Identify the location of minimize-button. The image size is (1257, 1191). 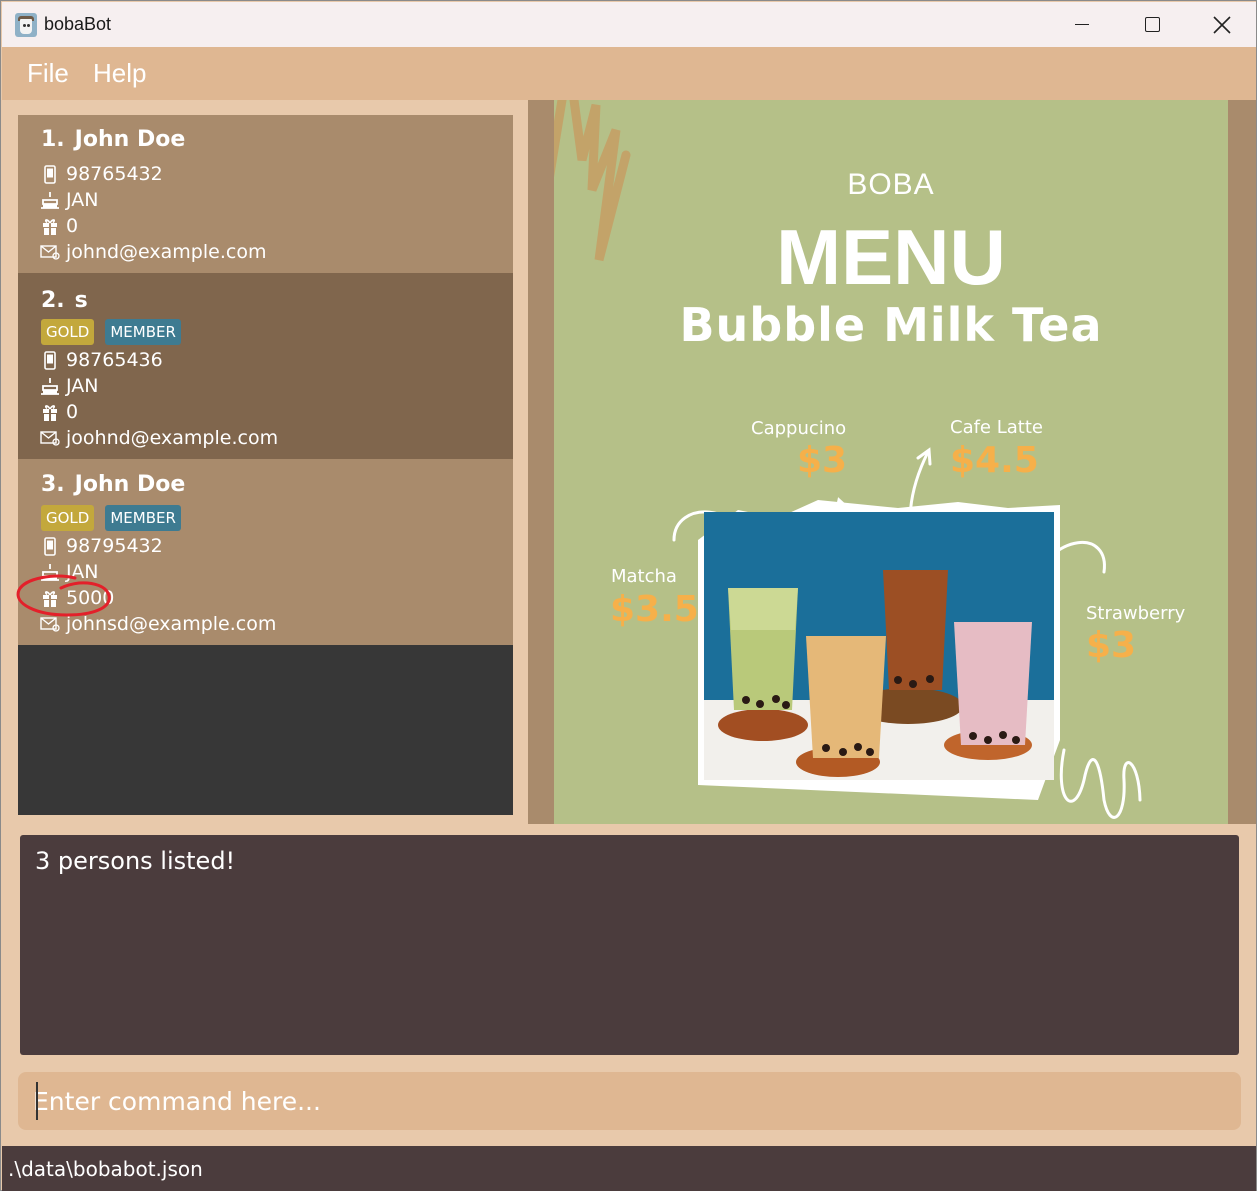
(1082, 24).